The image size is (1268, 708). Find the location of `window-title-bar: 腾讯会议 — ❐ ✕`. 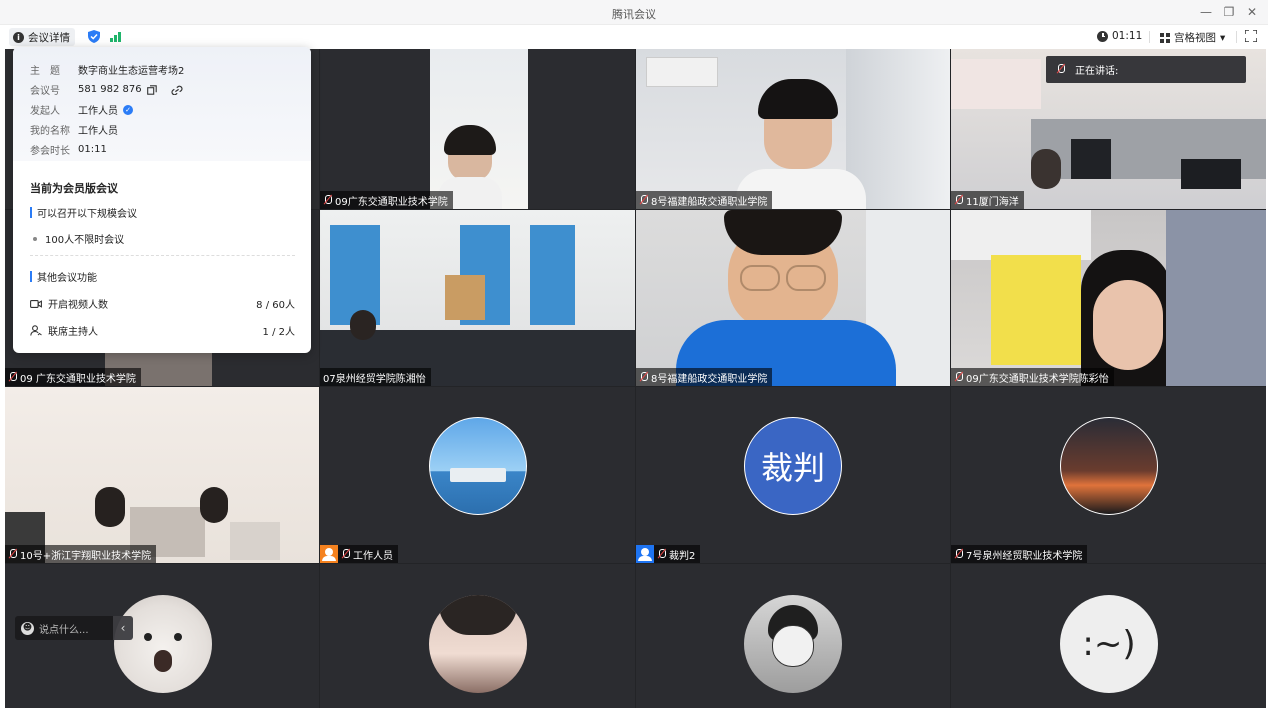

window-title-bar: 腾讯会议 — ❐ ✕ is located at coordinates (634, 12).